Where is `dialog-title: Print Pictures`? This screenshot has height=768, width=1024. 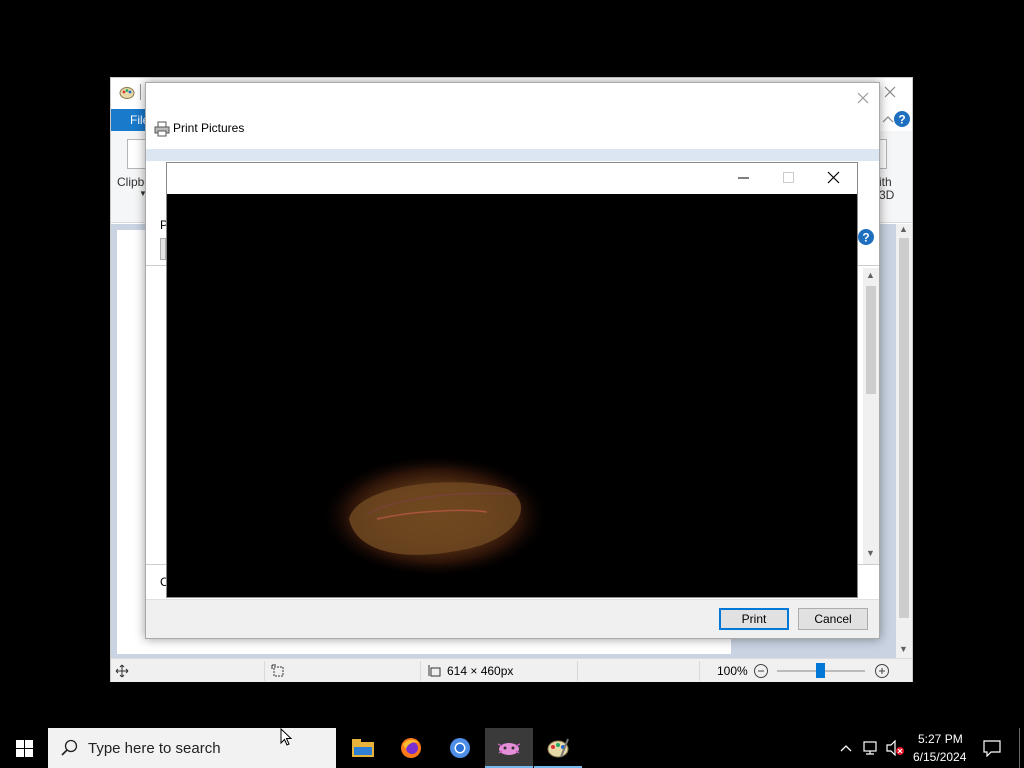
dialog-title: Print Pictures is located at coordinates (209, 128).